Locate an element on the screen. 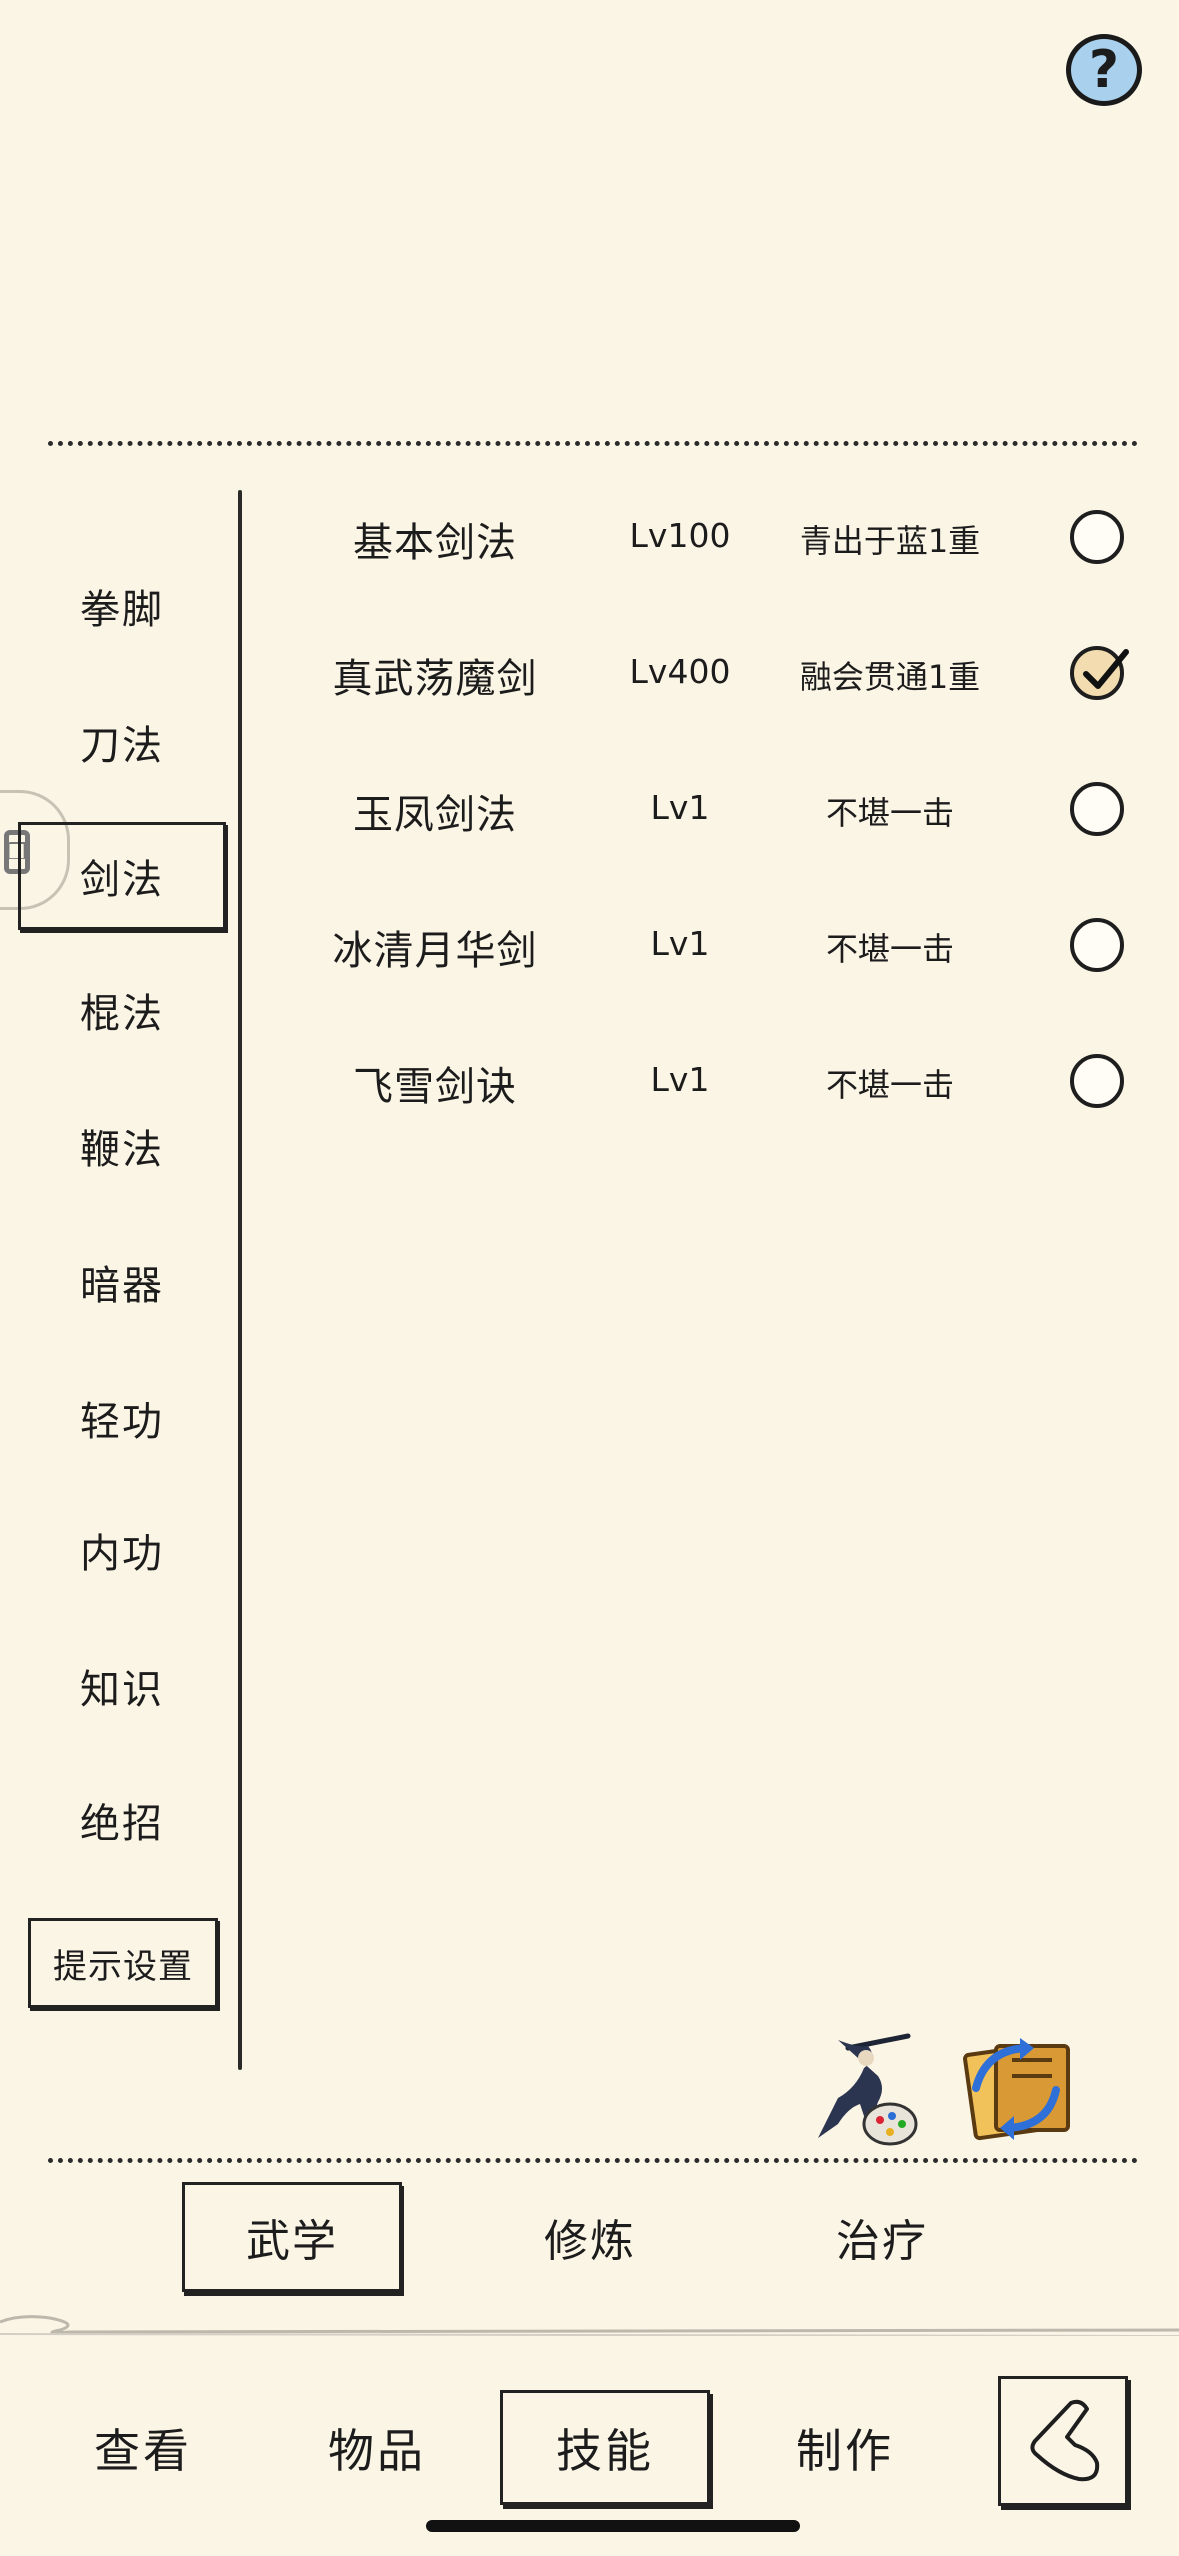  sidebar-item-quanjiao: 拳脚 is located at coordinates (122, 606).